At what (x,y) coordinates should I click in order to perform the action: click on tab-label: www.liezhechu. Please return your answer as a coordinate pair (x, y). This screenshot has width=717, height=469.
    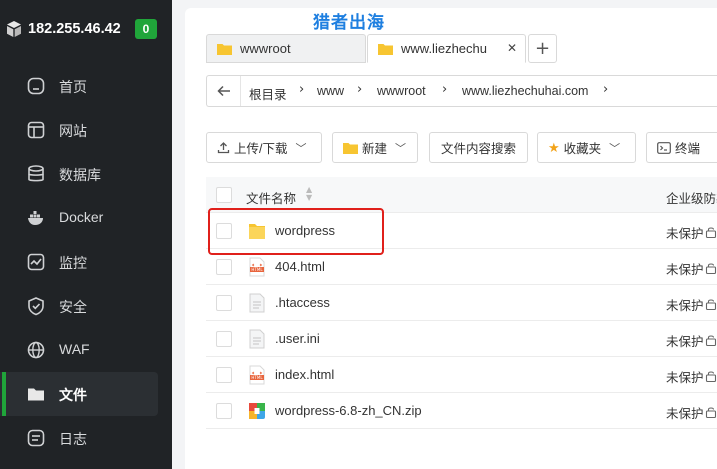
    Looking at the image, I should click on (444, 48).